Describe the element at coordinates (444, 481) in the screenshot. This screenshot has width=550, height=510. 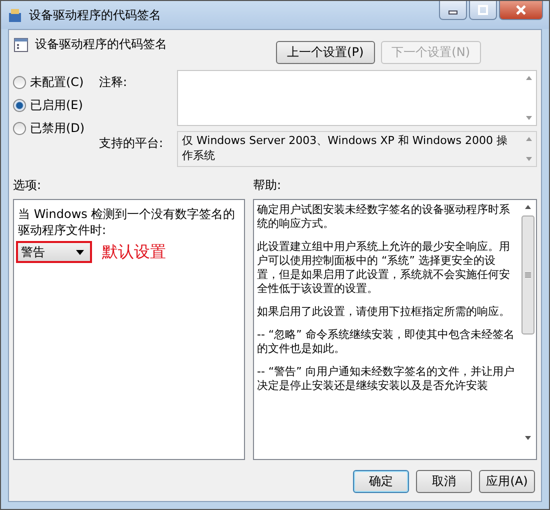
I see `dialog-button: 取消` at that location.